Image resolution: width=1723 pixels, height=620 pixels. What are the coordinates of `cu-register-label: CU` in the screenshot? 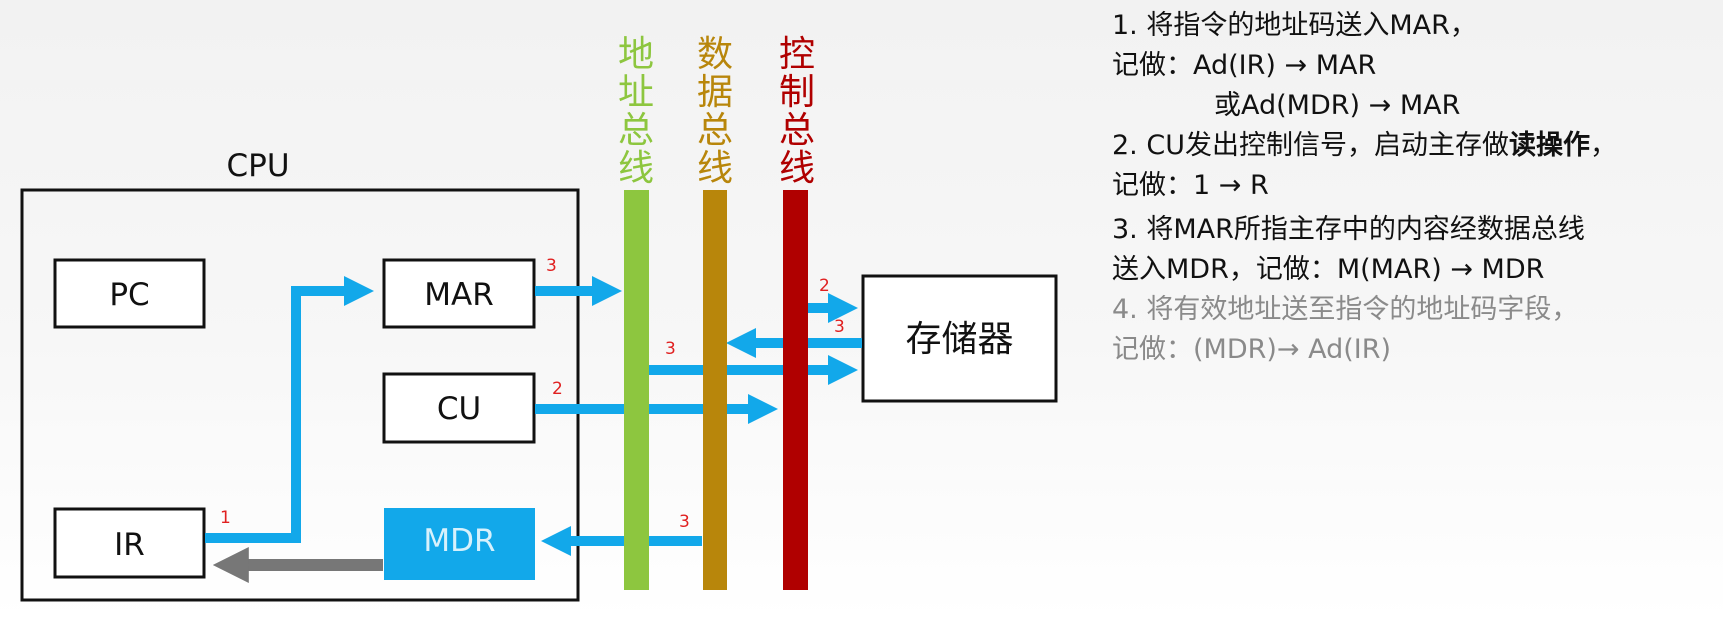 It's located at (459, 409).